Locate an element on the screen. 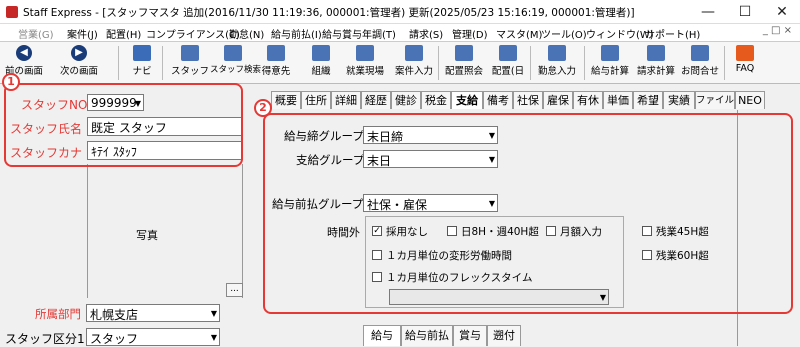 Image resolution: width=800 pixels, height=347 pixels. org-label: 組織 is located at coordinates (321, 71).